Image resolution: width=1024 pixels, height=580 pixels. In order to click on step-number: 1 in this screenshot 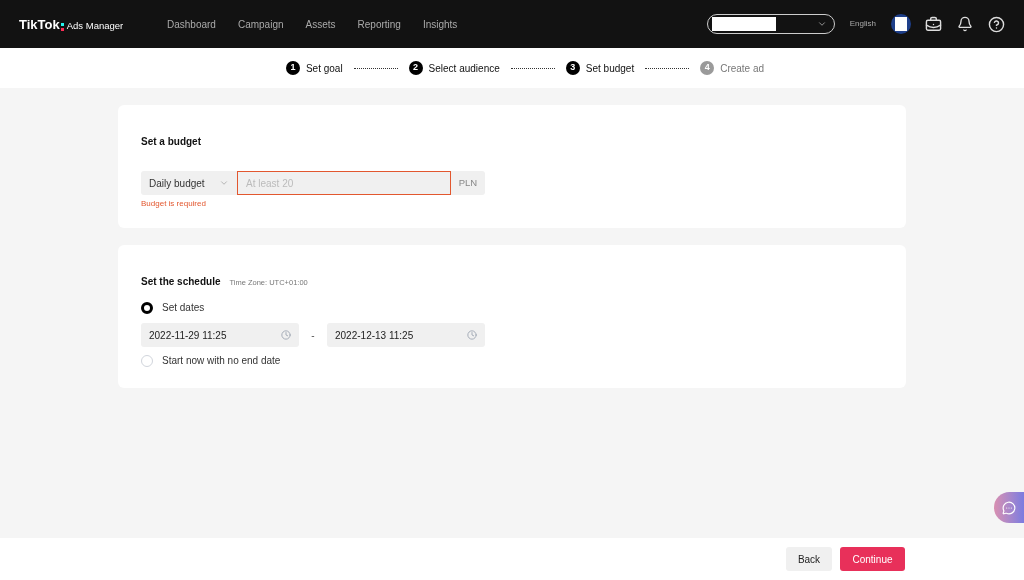, I will do `click(292, 68)`.